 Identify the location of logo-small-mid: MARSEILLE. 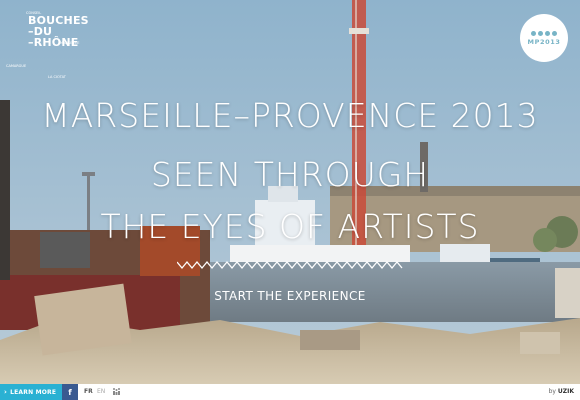
(70, 43).